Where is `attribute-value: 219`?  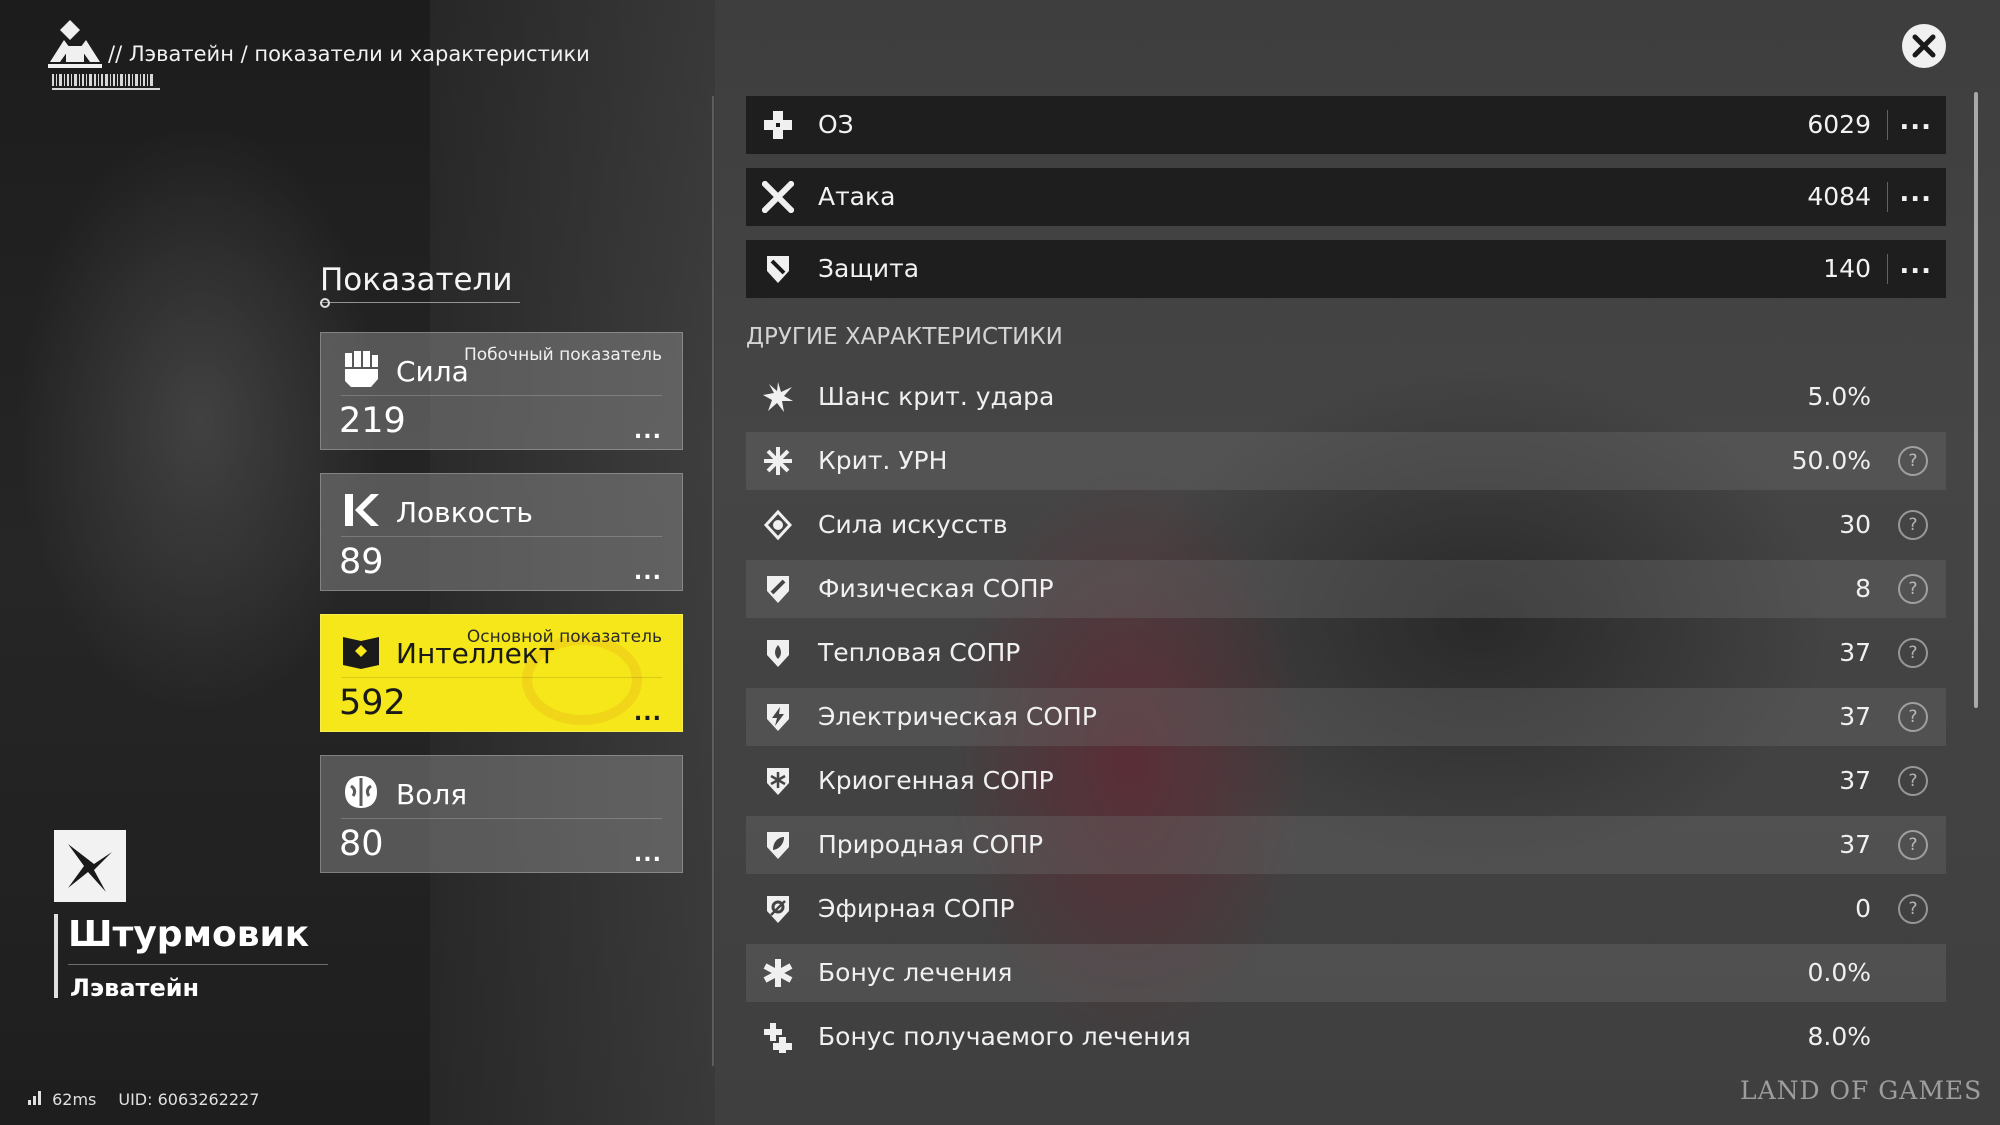 attribute-value: 219 is located at coordinates (372, 421).